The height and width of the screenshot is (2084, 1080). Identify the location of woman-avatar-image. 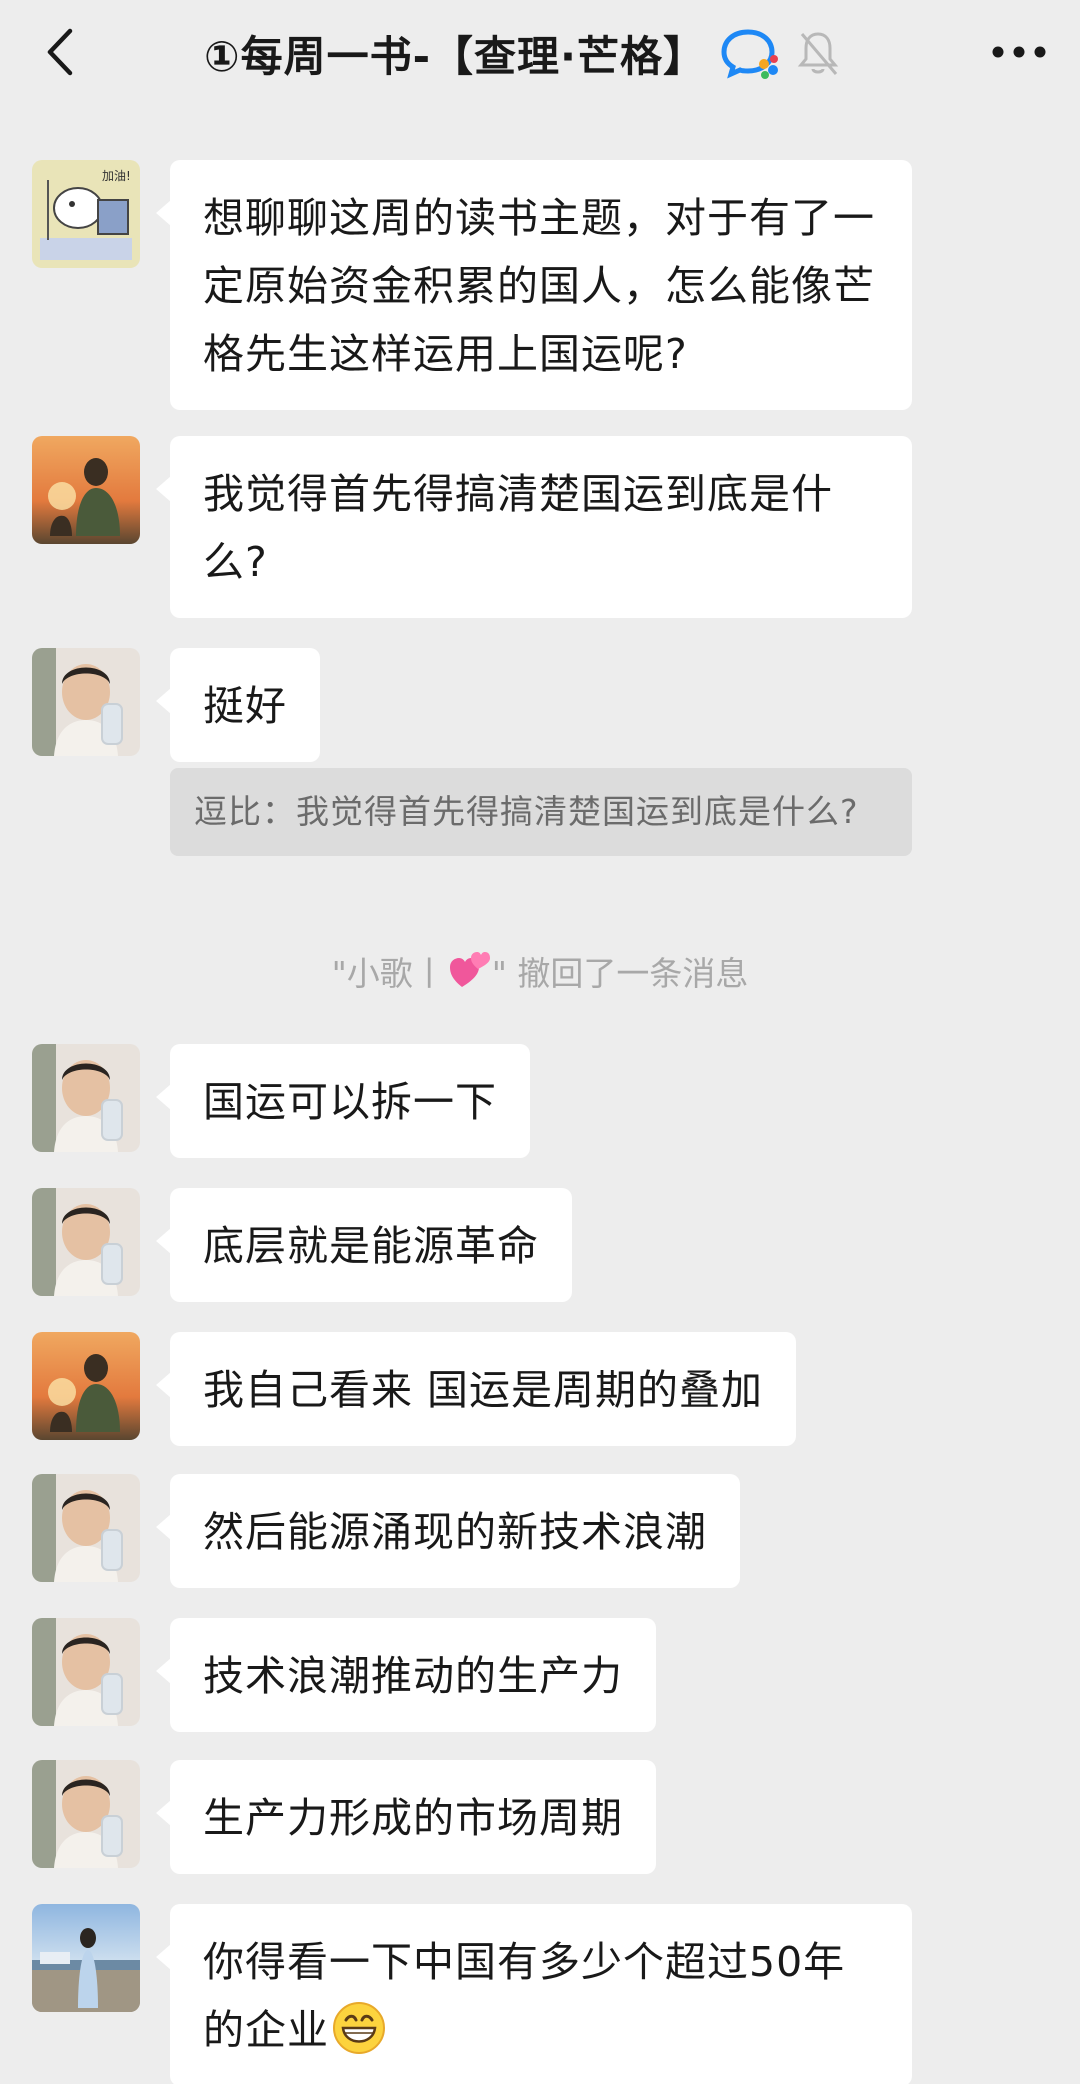
(86, 1958).